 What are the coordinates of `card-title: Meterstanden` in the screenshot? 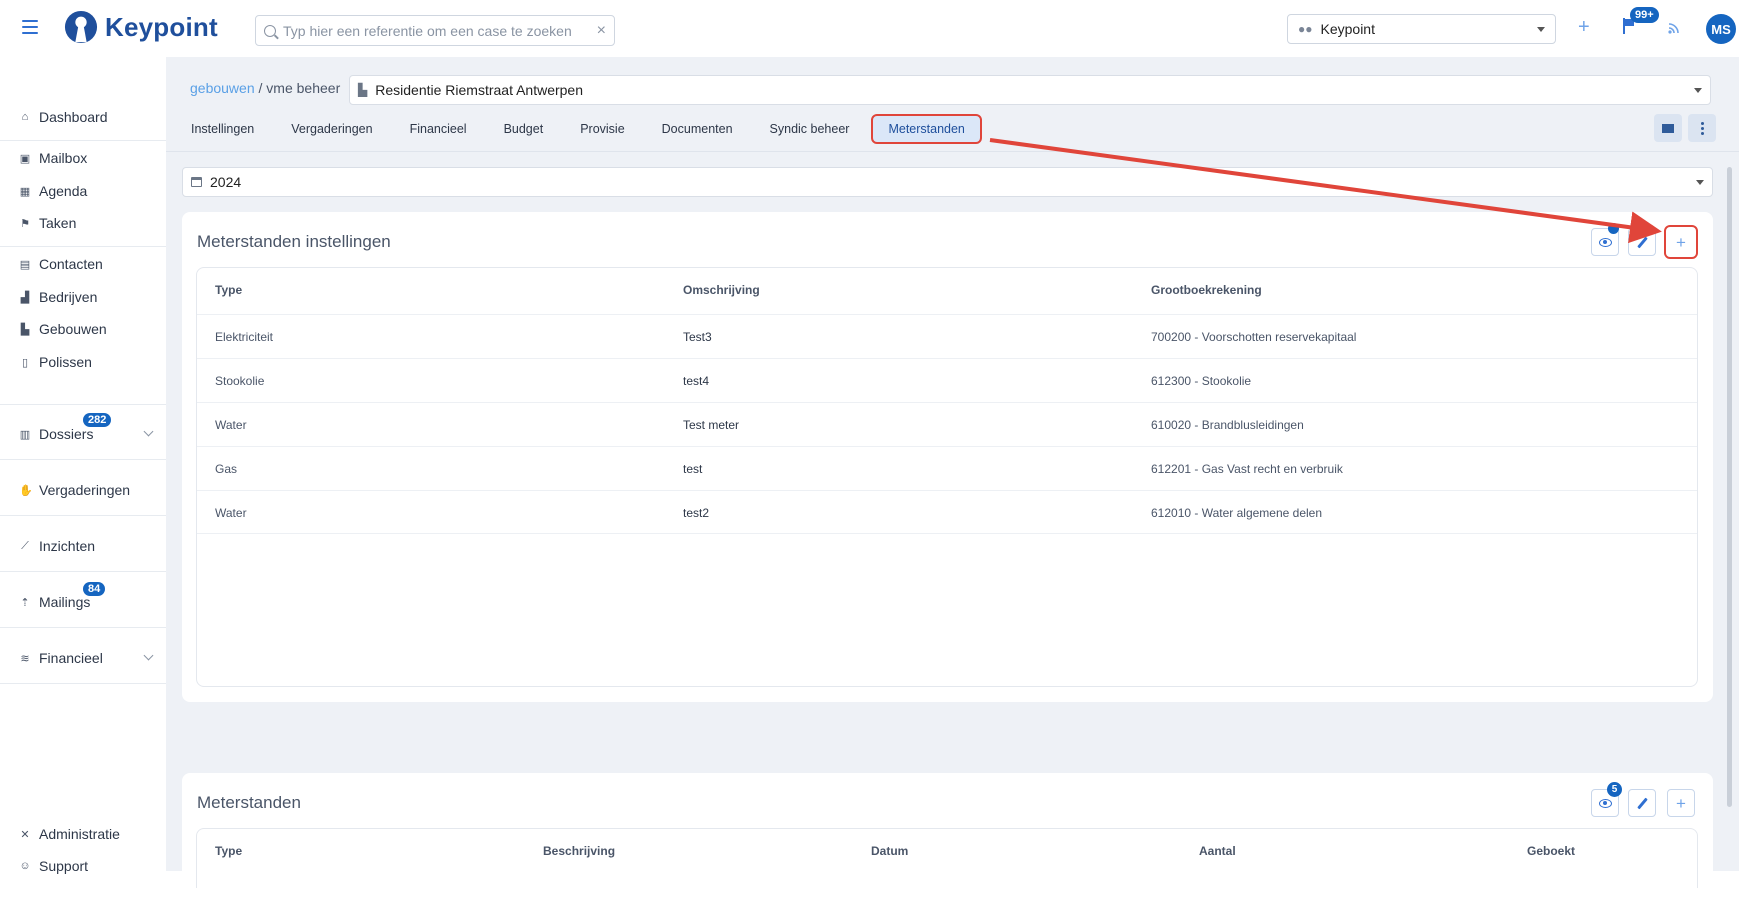 It's located at (249, 802).